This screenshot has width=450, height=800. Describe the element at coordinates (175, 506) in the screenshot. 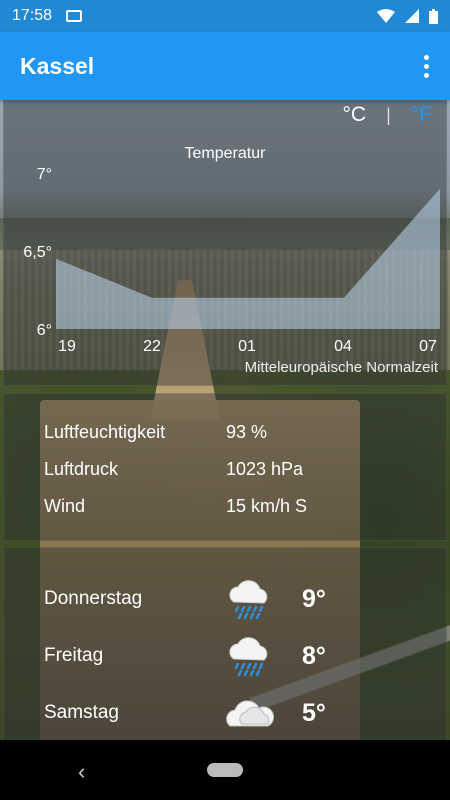

I see `detail-row-wind: Wind 15 km/h S` at that location.